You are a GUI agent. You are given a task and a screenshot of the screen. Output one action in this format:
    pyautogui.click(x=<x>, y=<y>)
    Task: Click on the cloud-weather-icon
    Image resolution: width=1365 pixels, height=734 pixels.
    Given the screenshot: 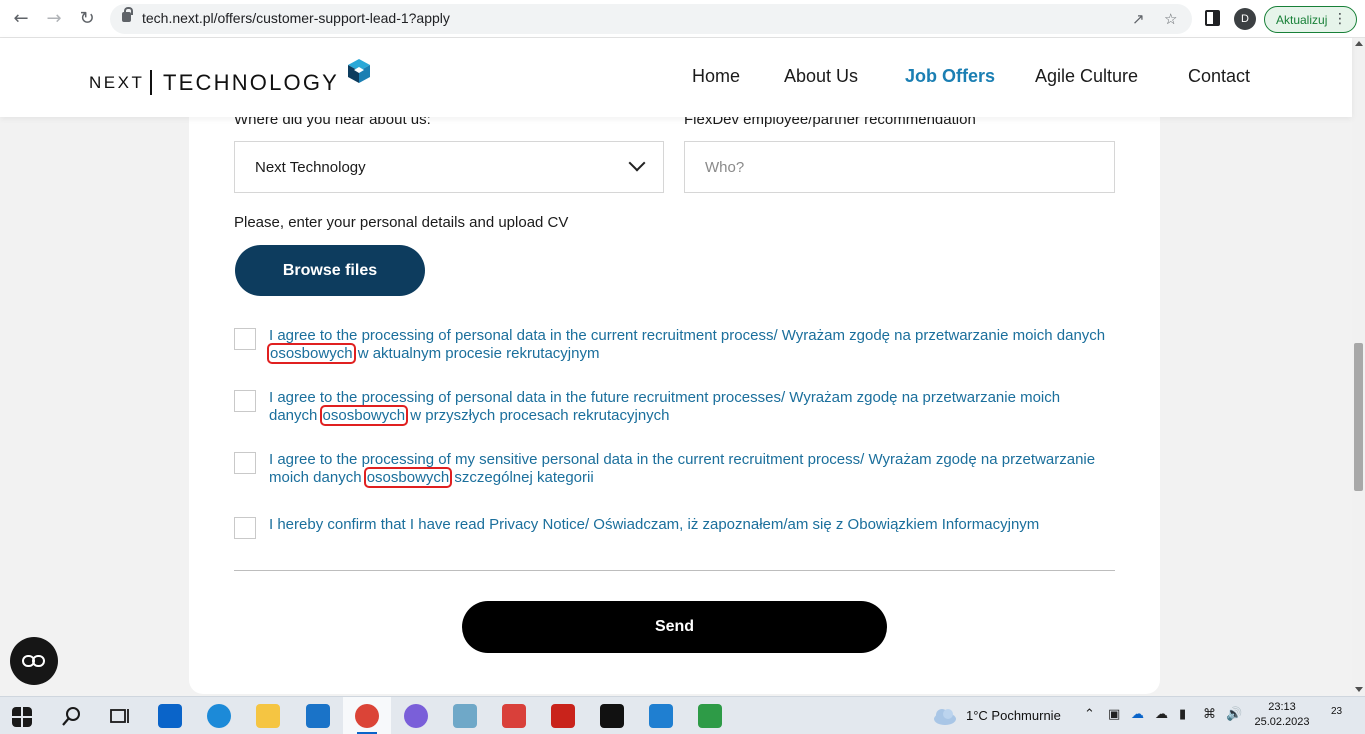 What is the action you would take?
    pyautogui.click(x=945, y=717)
    